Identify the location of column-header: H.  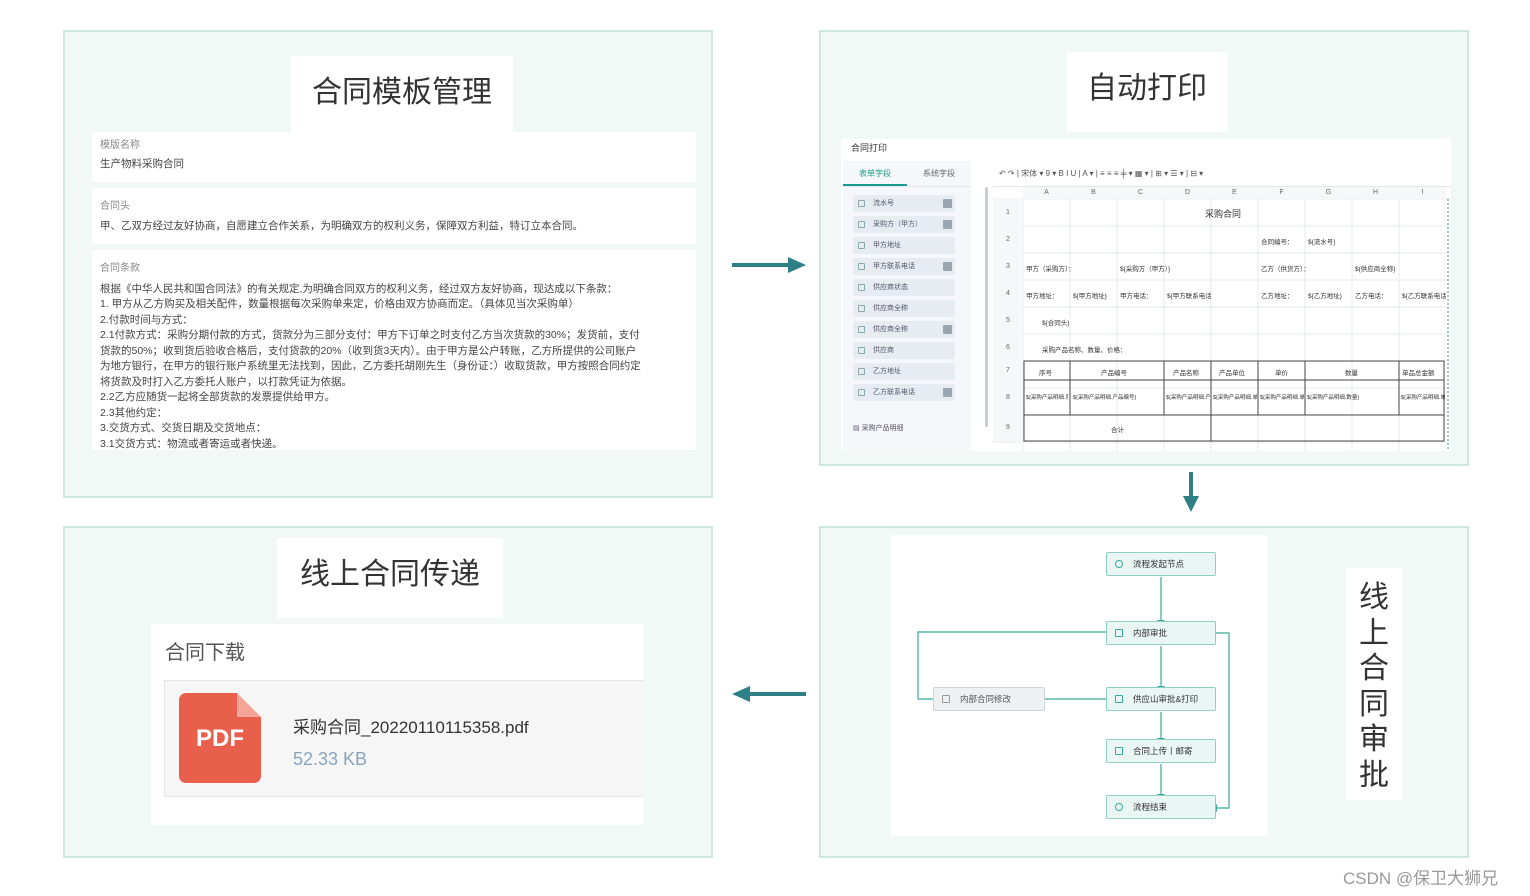
(1375, 193).